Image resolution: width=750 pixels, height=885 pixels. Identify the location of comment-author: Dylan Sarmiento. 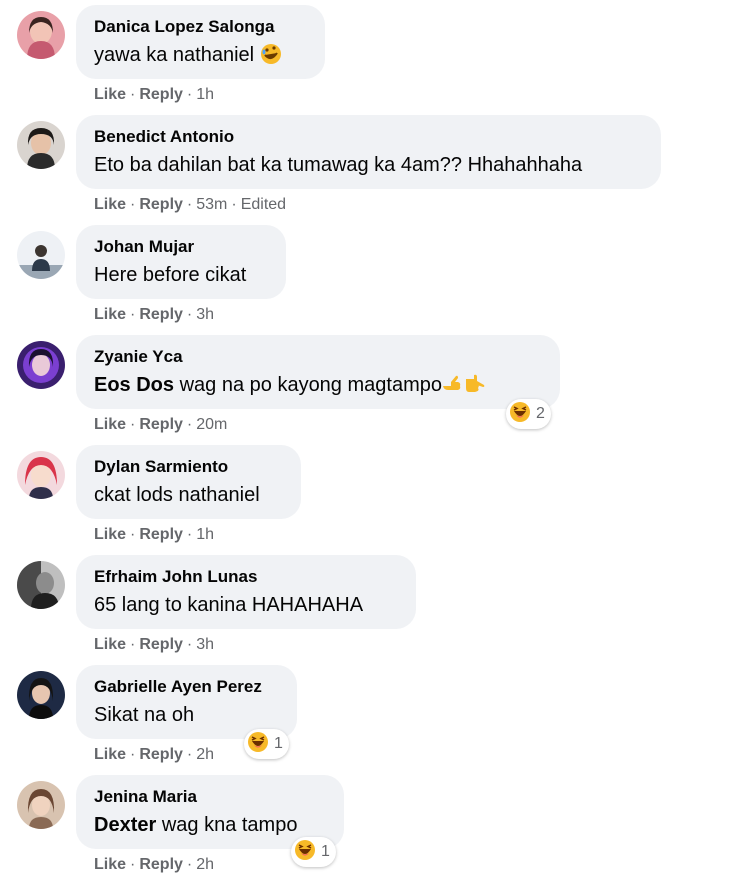
(188, 467).